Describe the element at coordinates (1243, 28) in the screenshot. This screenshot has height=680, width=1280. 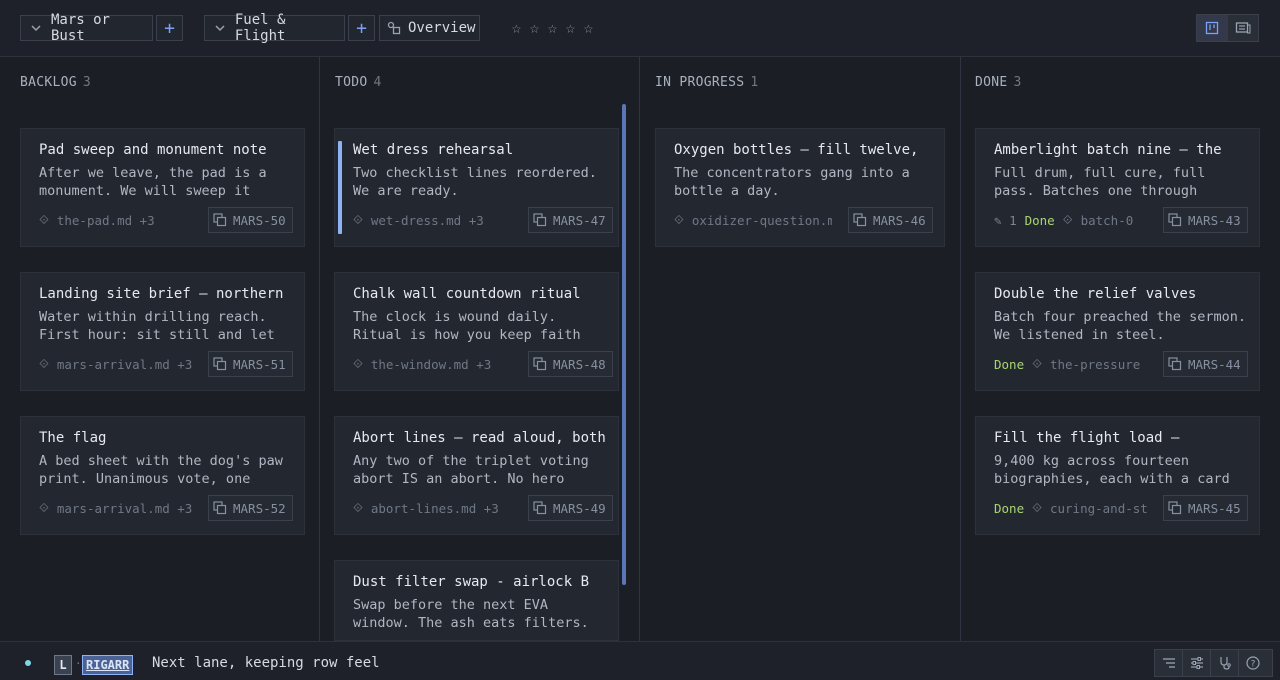
I see `list-view-button` at that location.